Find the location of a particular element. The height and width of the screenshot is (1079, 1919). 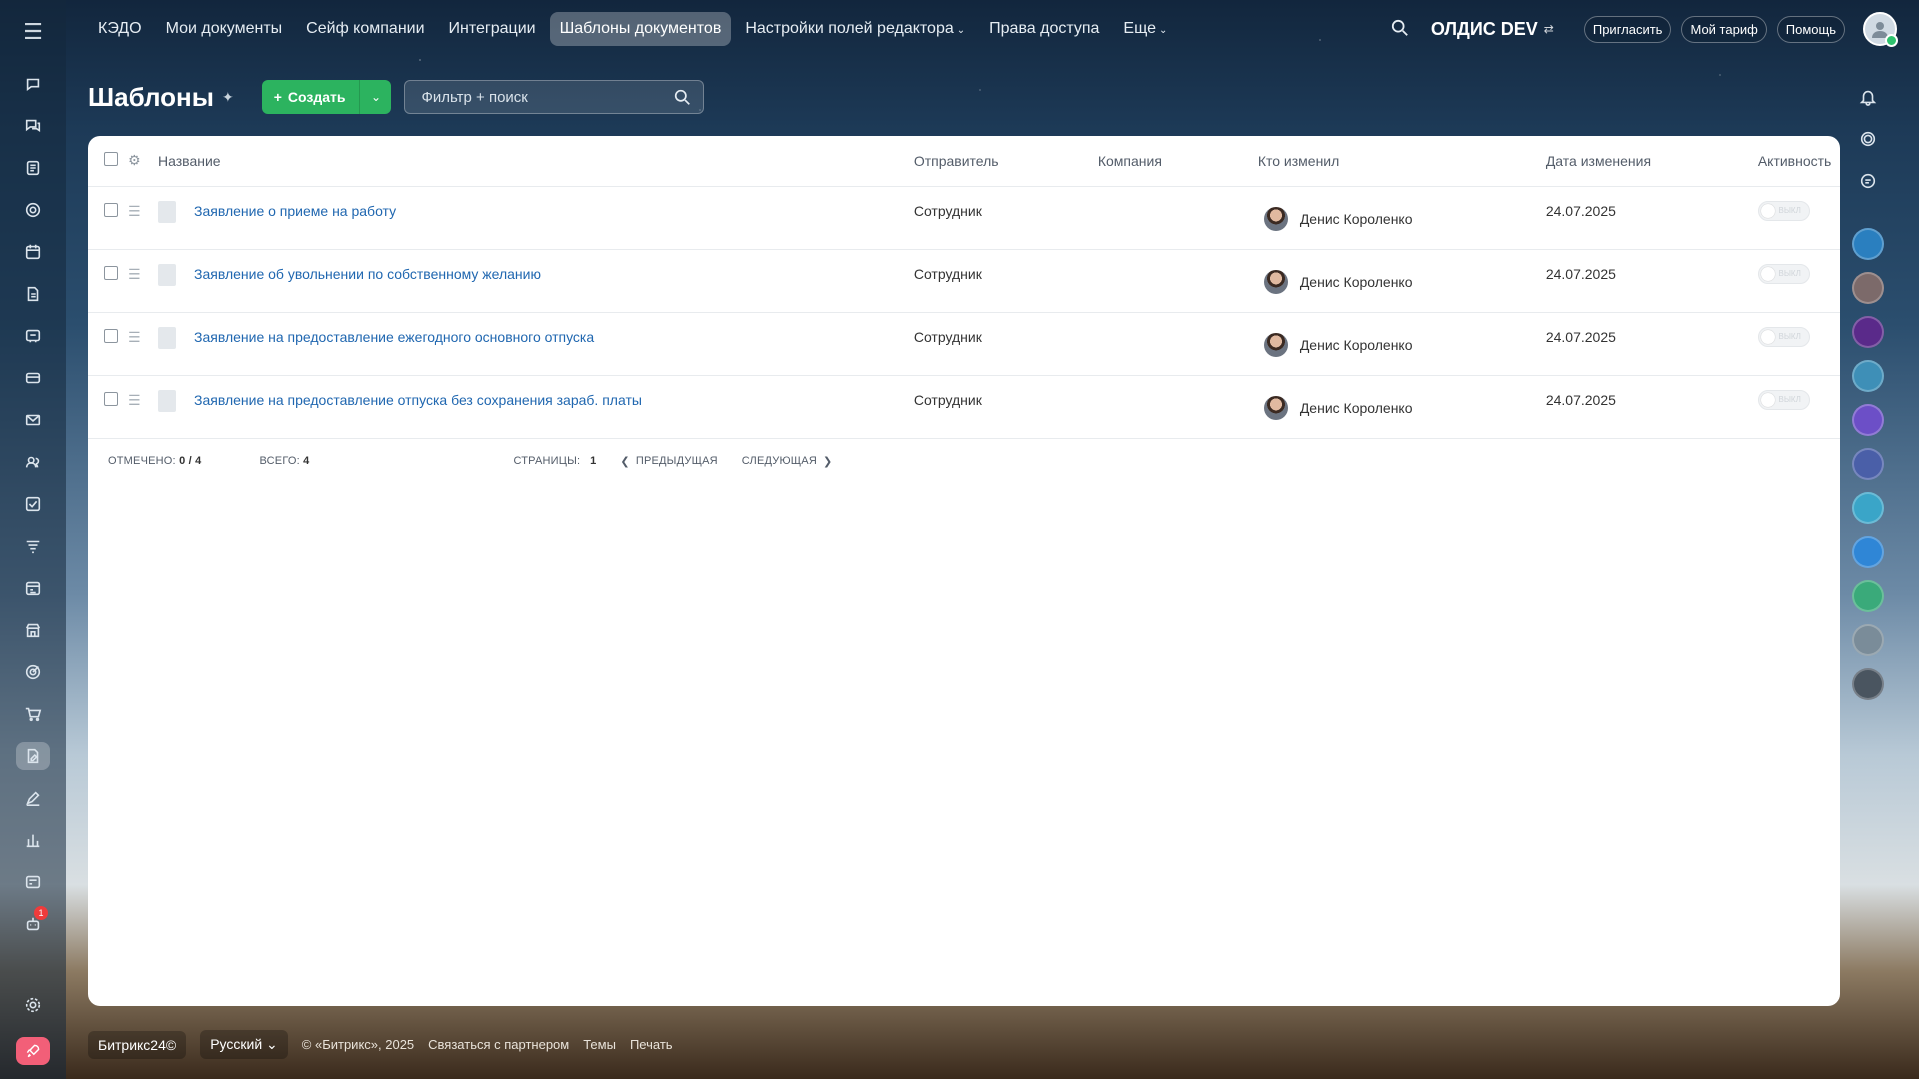

themes-link: Темы is located at coordinates (599, 1044).